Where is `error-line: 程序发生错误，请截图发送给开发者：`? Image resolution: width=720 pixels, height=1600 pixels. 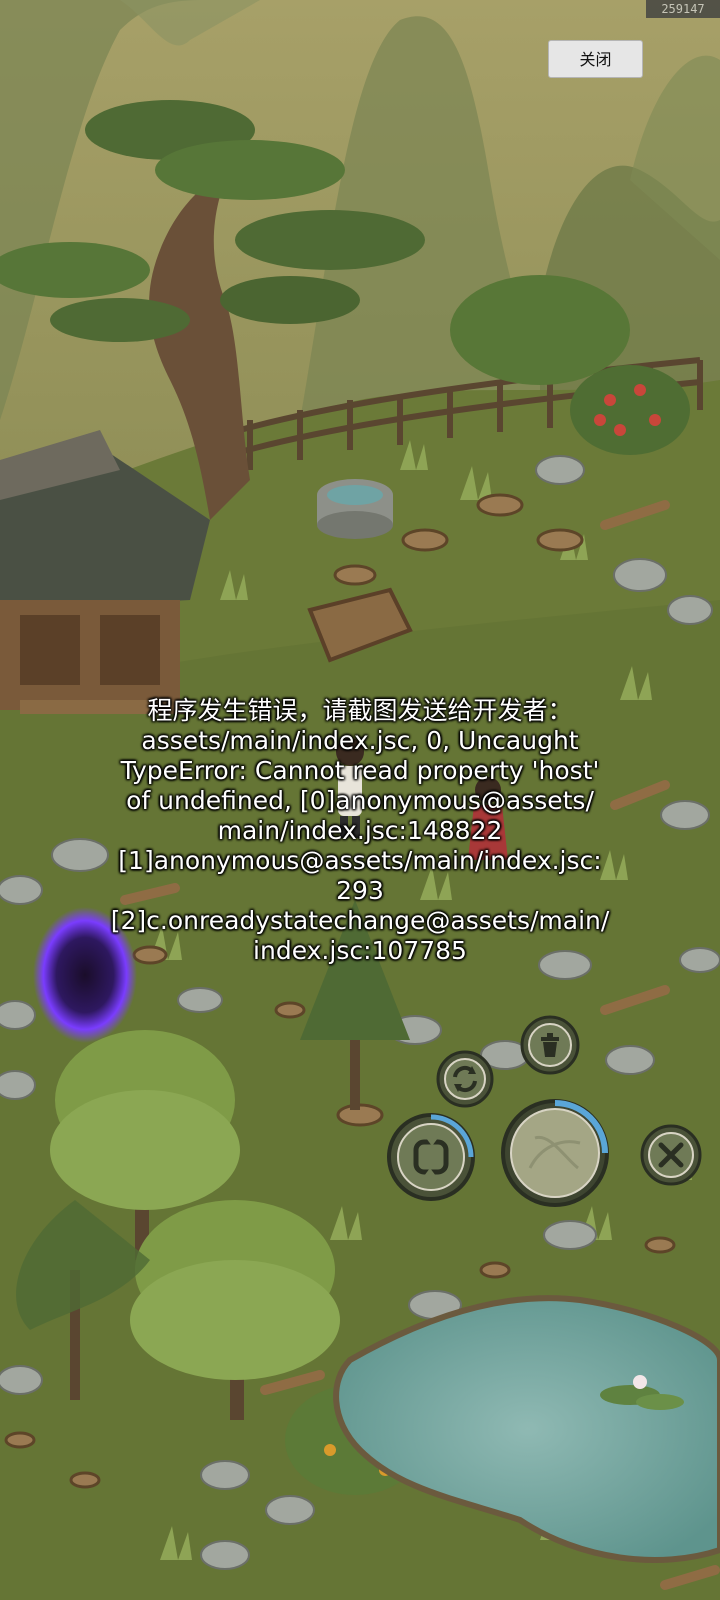
error-line: 程序发生错误，请截图发送给开发者： is located at coordinates (360, 710).